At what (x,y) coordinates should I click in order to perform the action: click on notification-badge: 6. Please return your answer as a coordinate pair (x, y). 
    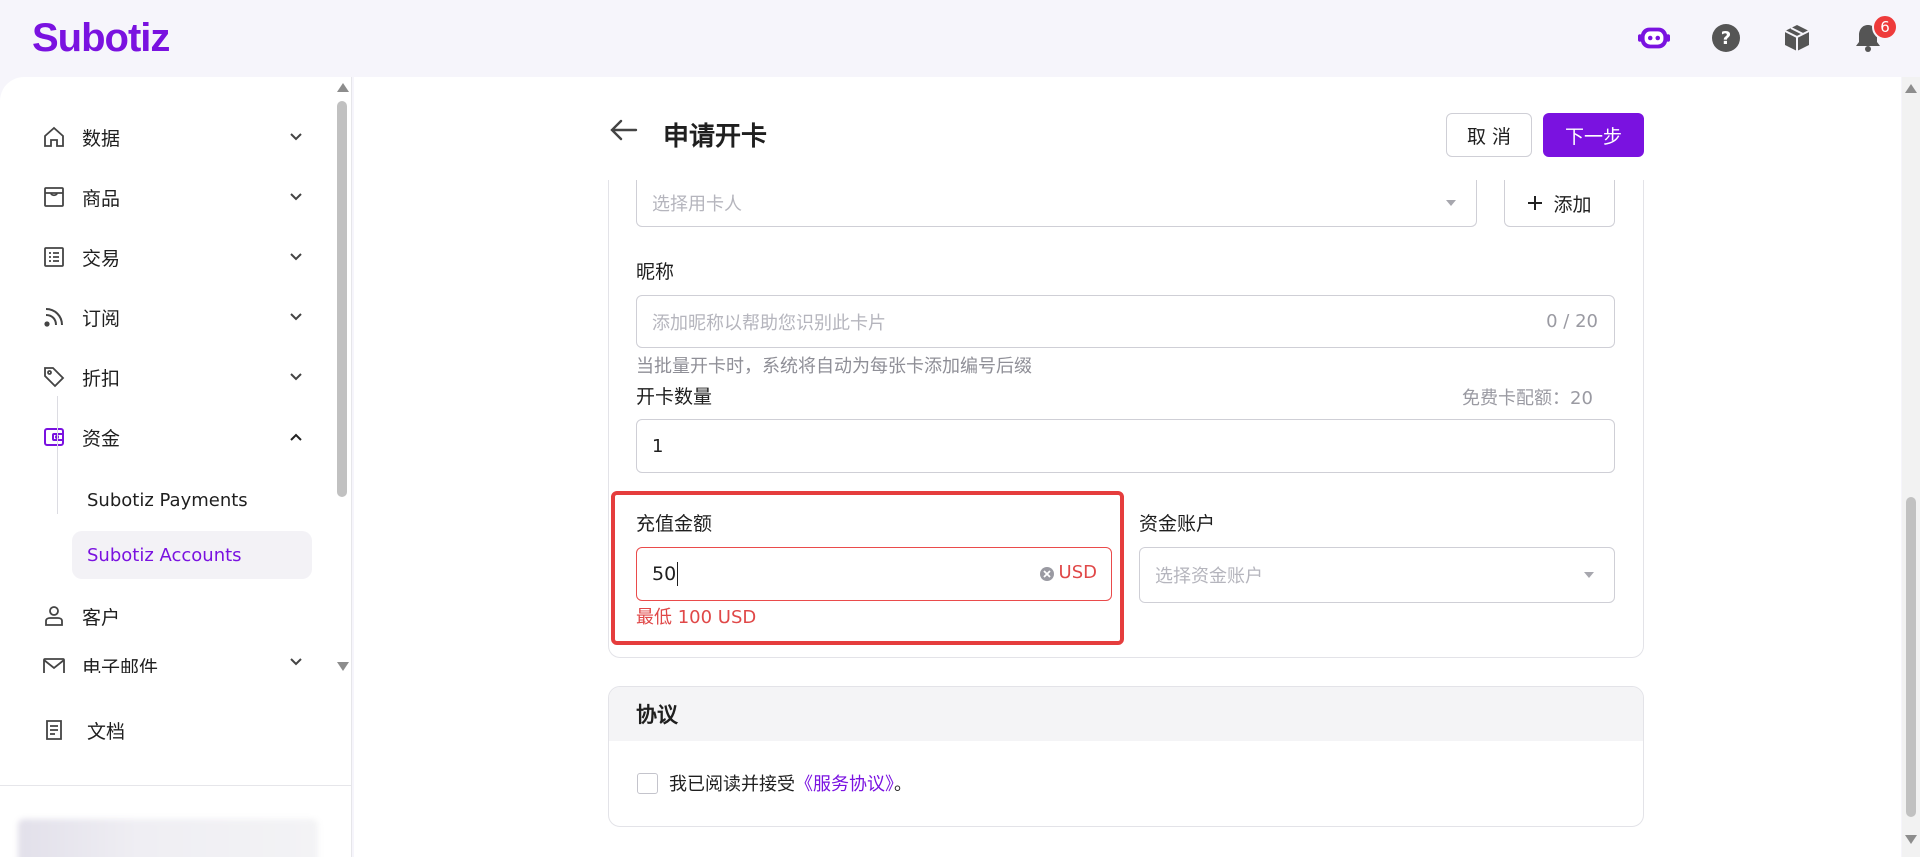
    Looking at the image, I should click on (1885, 27).